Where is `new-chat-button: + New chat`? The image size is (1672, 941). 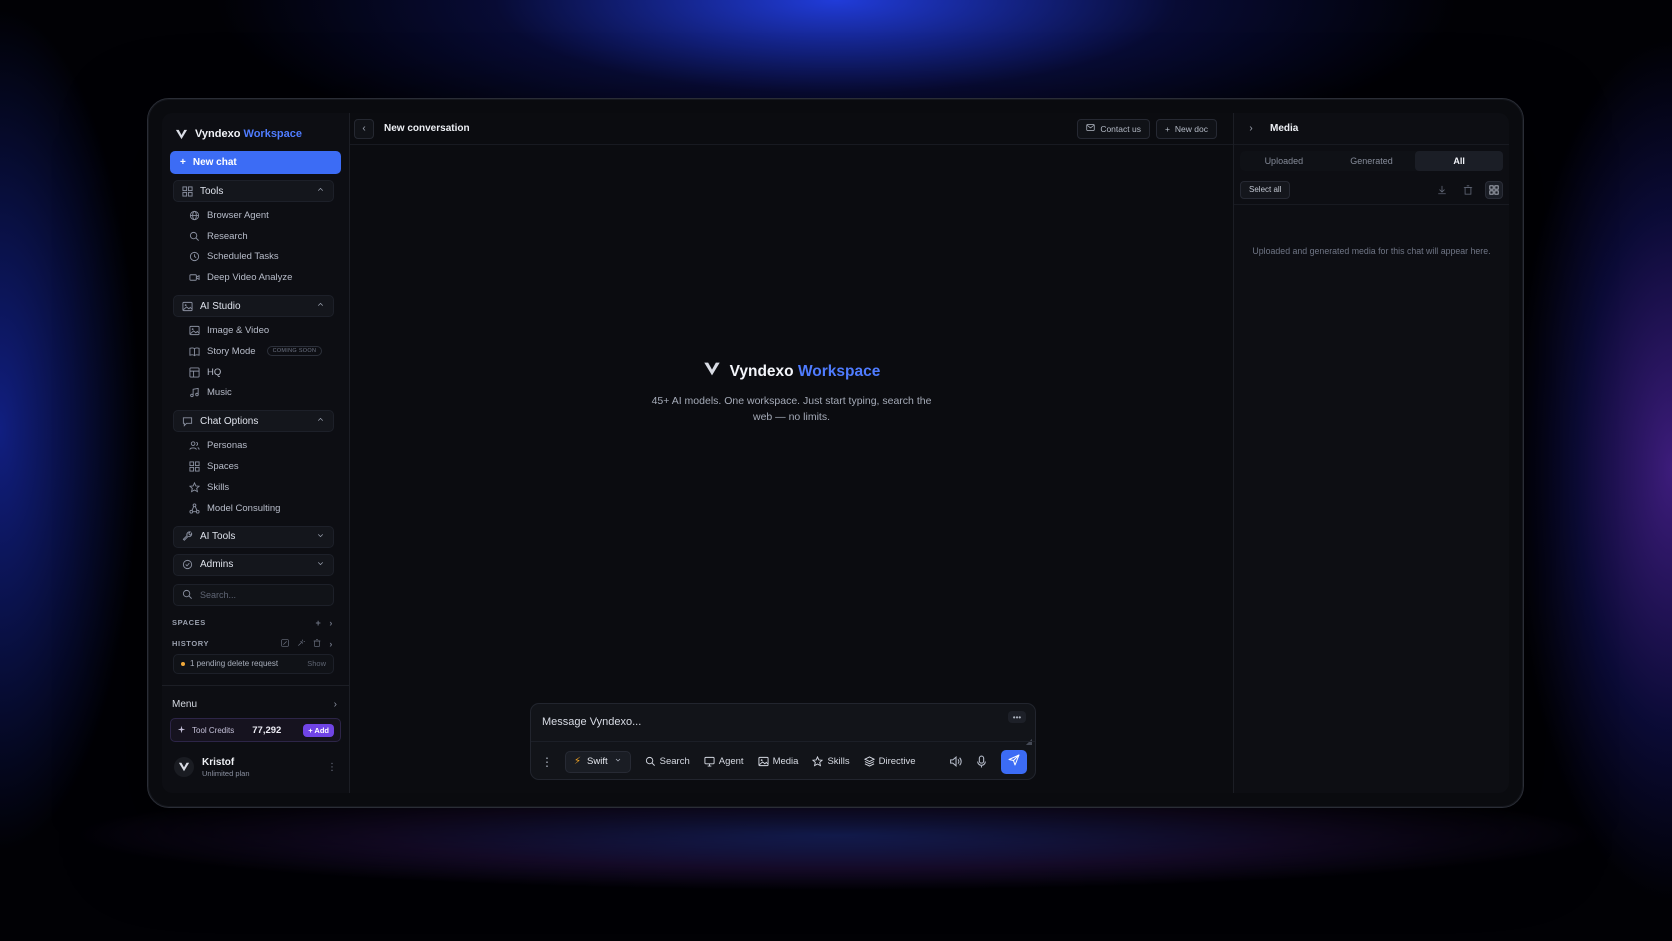
new-chat-button: + New chat is located at coordinates (255, 162).